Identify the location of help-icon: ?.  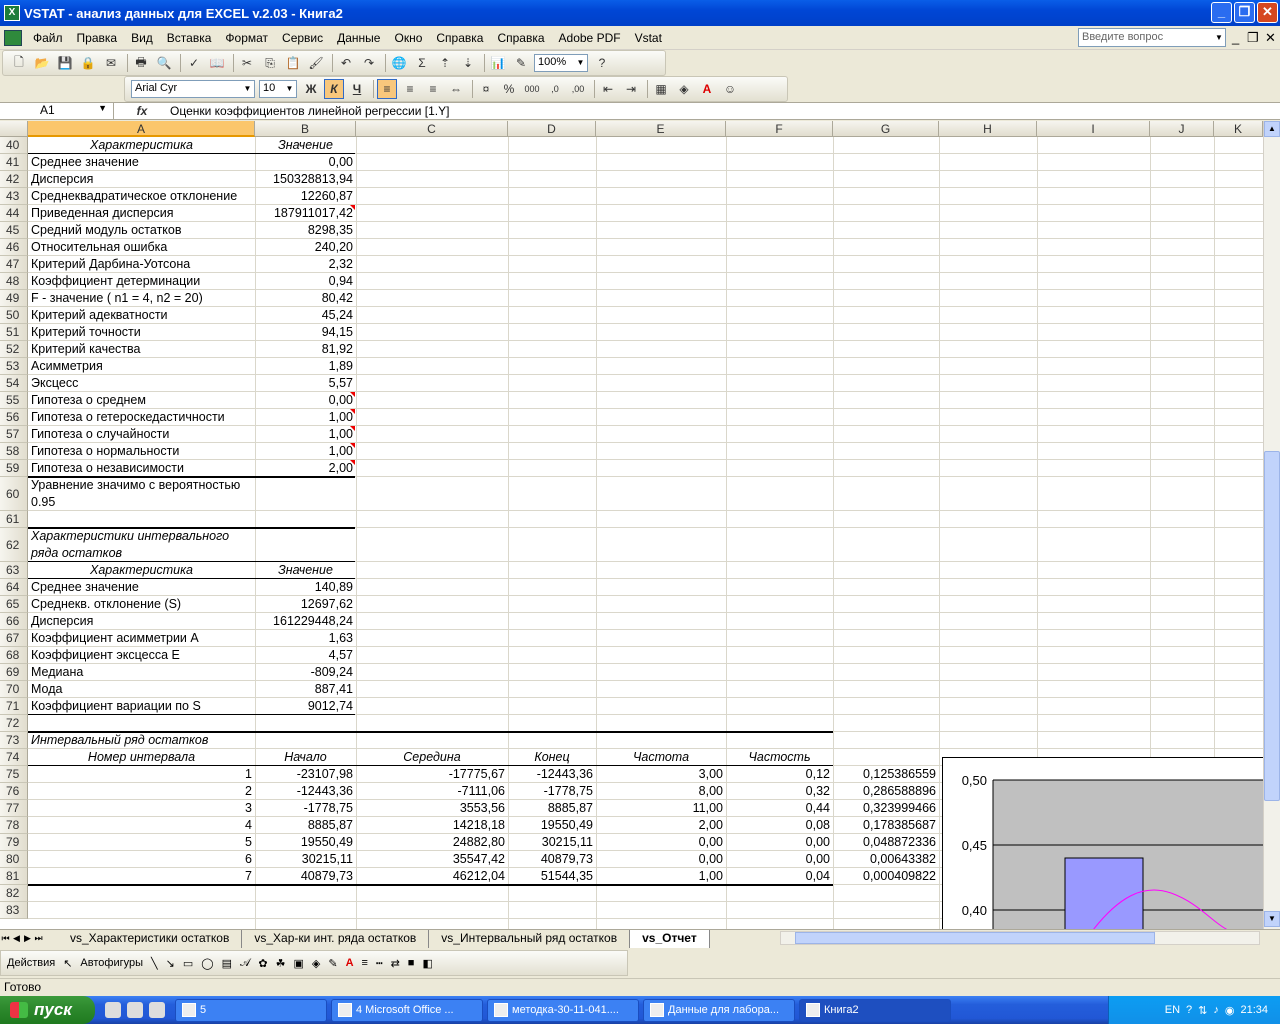
(602, 63).